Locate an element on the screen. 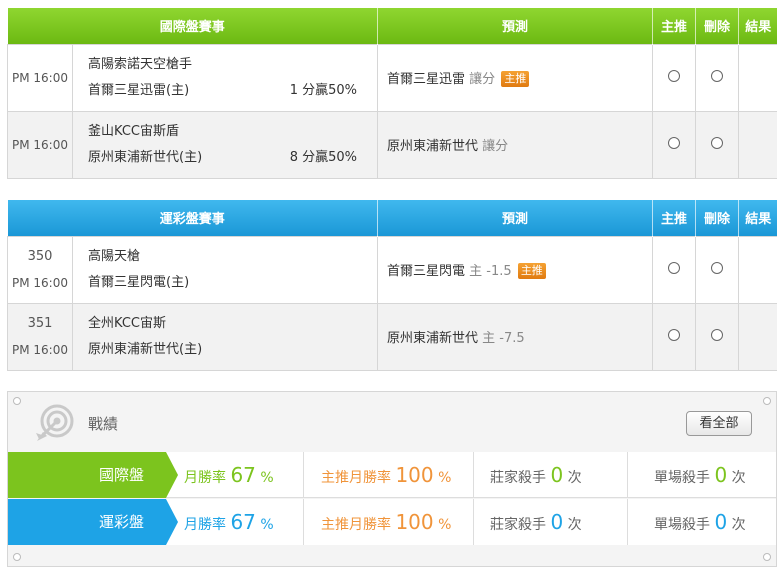 The width and height of the screenshot is (777, 572). record-title: 戰績 is located at coordinates (103, 424).